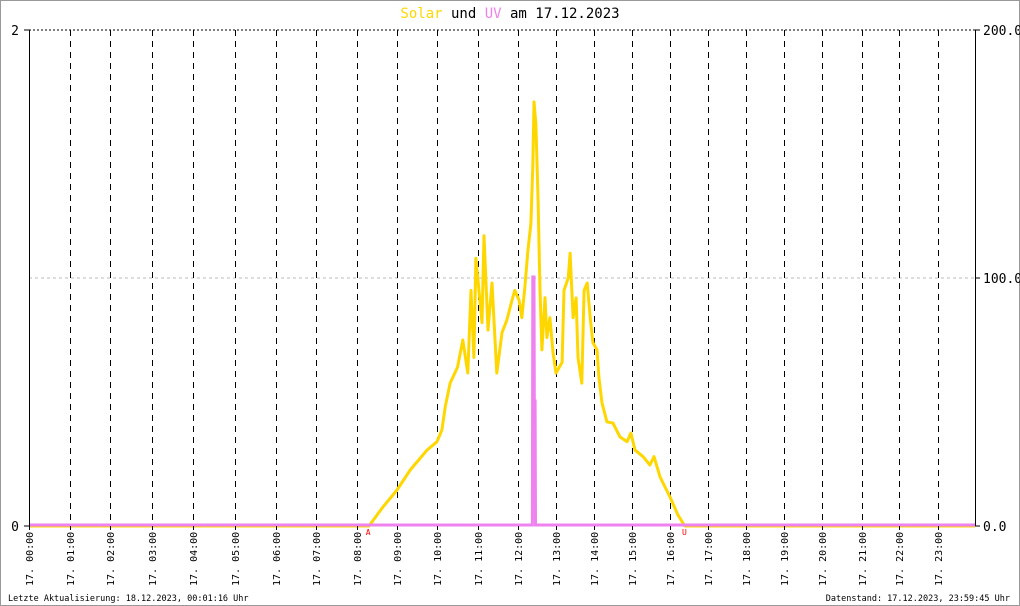 This screenshot has width=1020, height=606. I want to click on x-tick-label: 17. 08:00, so click(358, 559).